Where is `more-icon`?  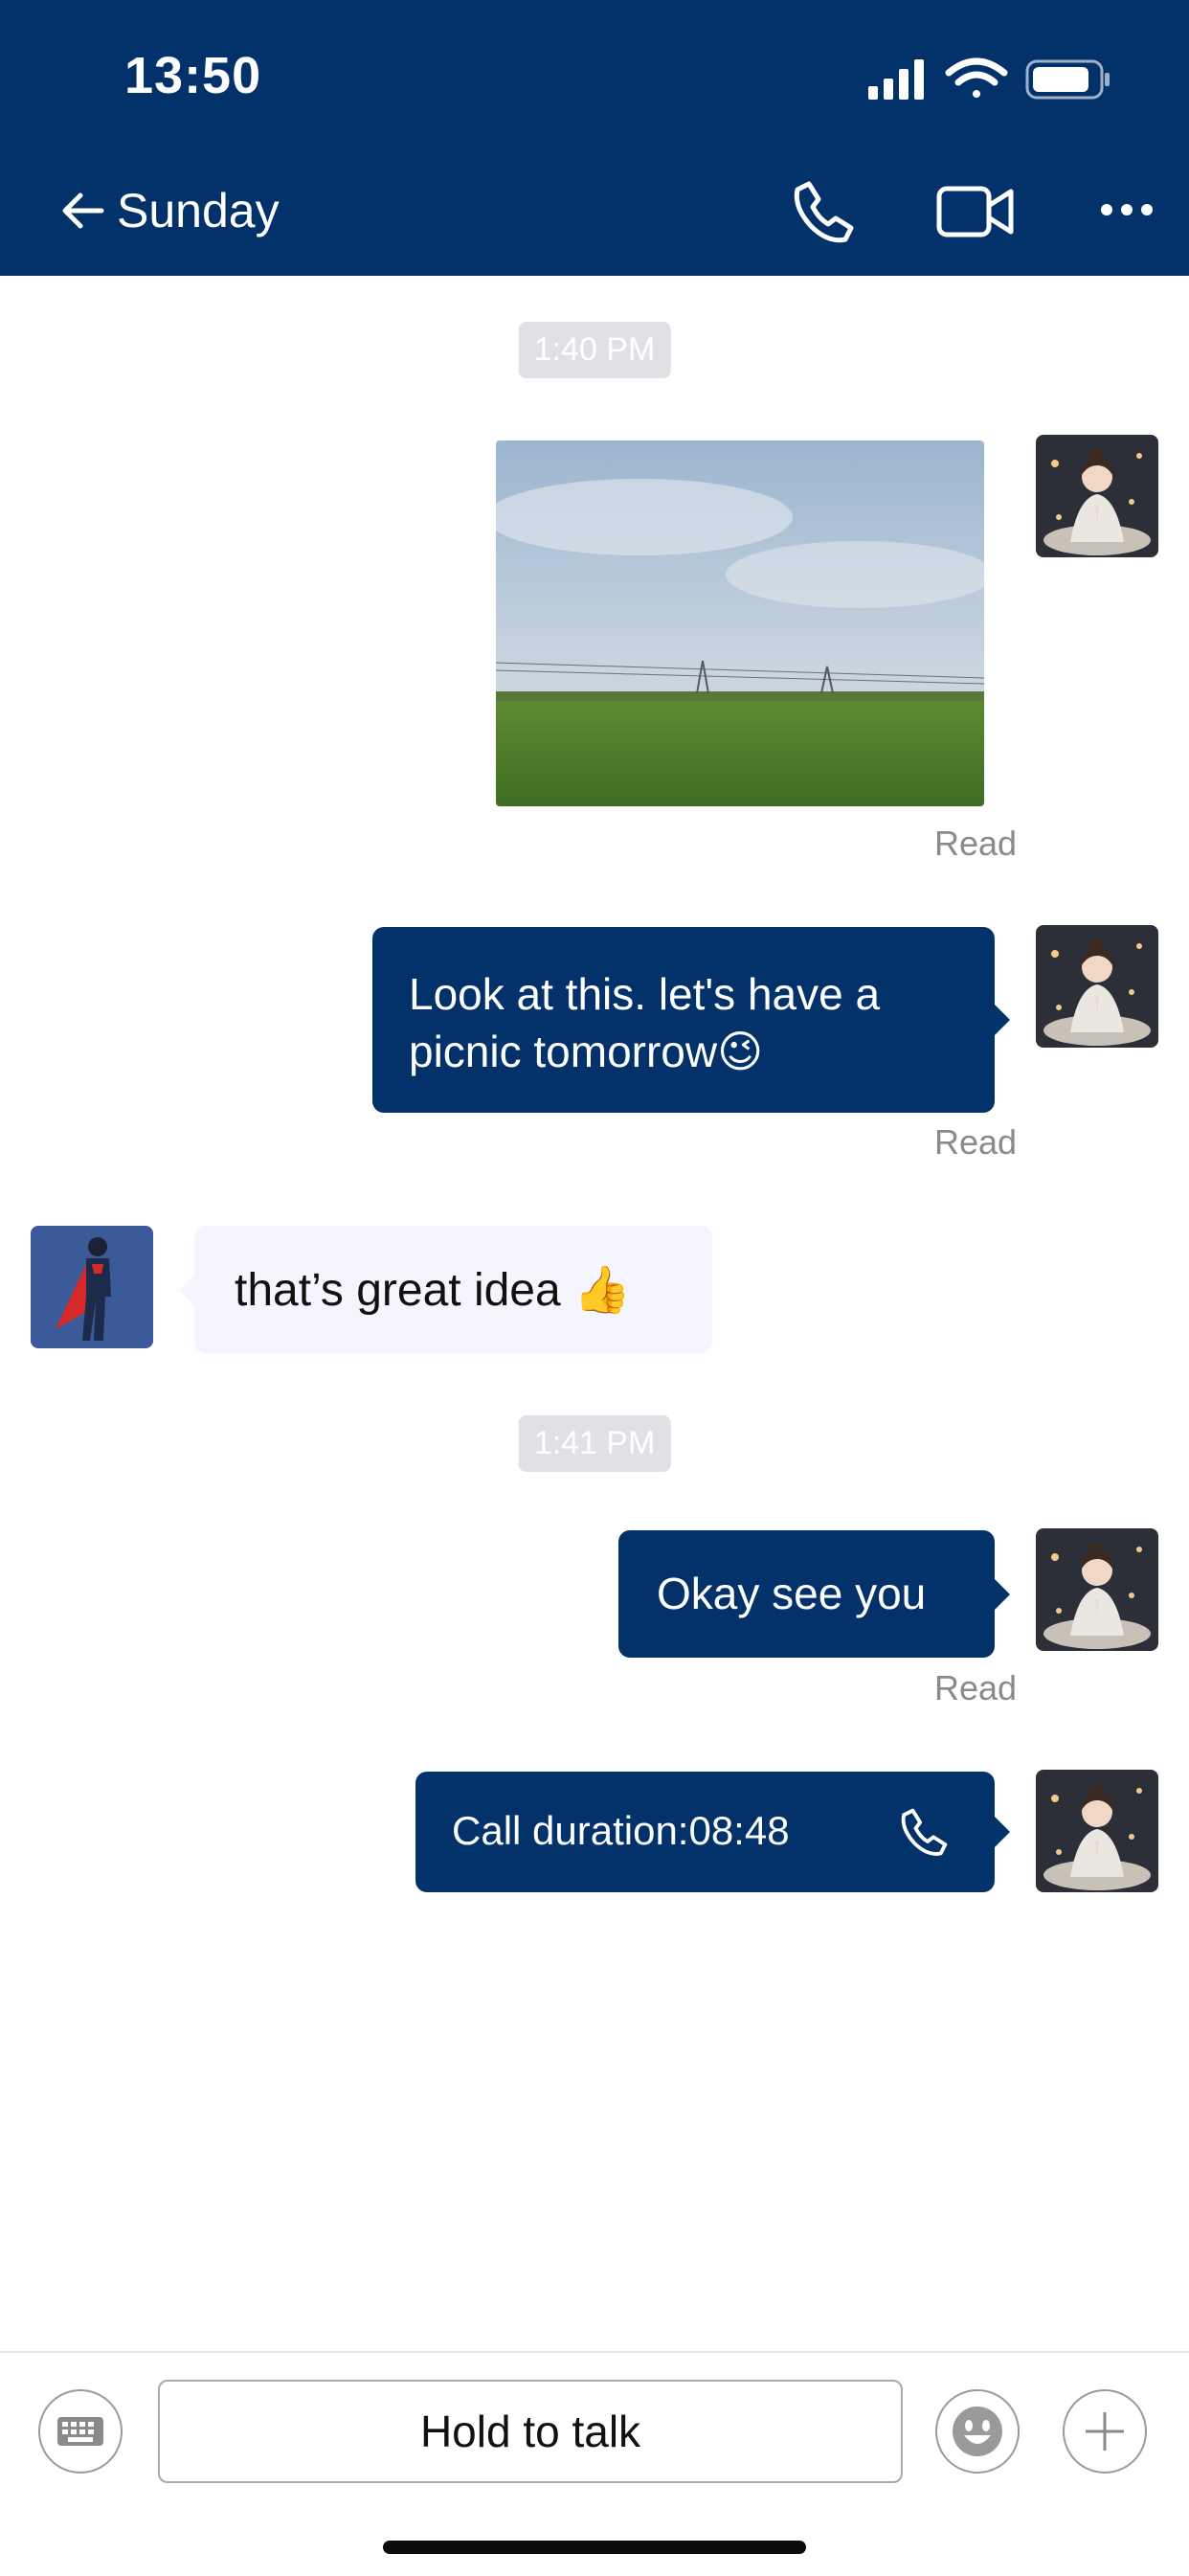 more-icon is located at coordinates (1127, 209).